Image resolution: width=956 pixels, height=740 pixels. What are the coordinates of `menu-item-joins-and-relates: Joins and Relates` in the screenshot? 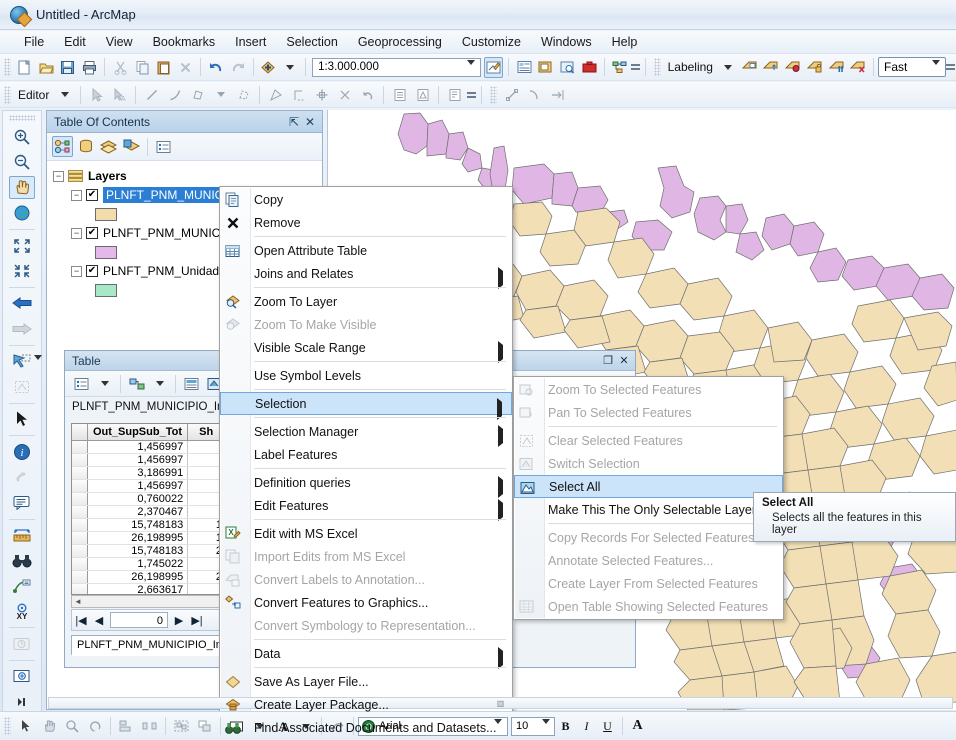 It's located at (366, 275).